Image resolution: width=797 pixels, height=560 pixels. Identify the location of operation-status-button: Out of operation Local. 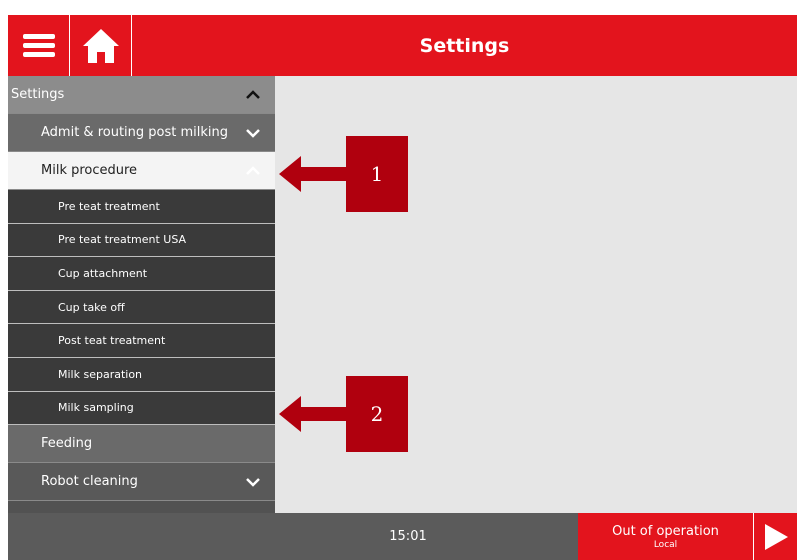
(666, 536).